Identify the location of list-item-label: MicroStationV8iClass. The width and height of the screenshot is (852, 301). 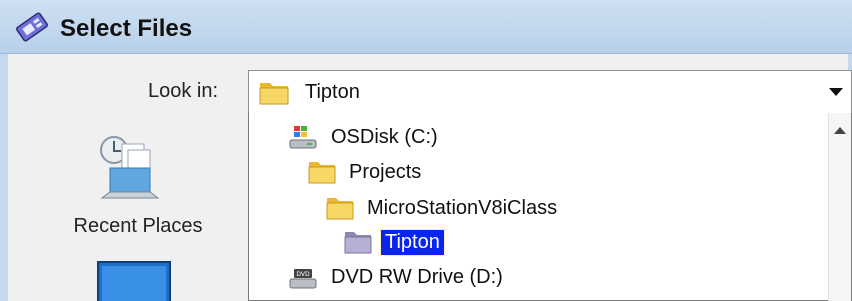
(462, 207).